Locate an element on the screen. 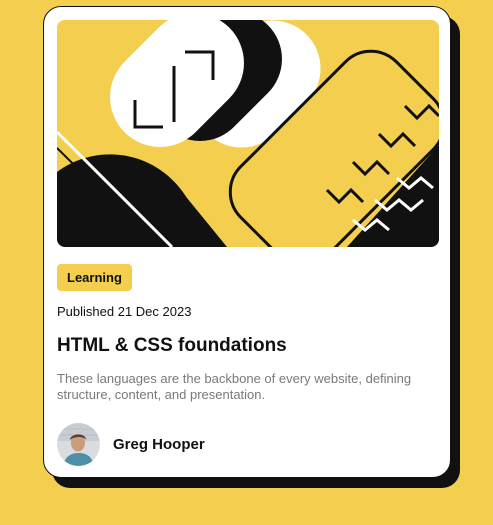 The width and height of the screenshot is (493, 525). card-title: HTML & CSS foundations is located at coordinates (172, 346).